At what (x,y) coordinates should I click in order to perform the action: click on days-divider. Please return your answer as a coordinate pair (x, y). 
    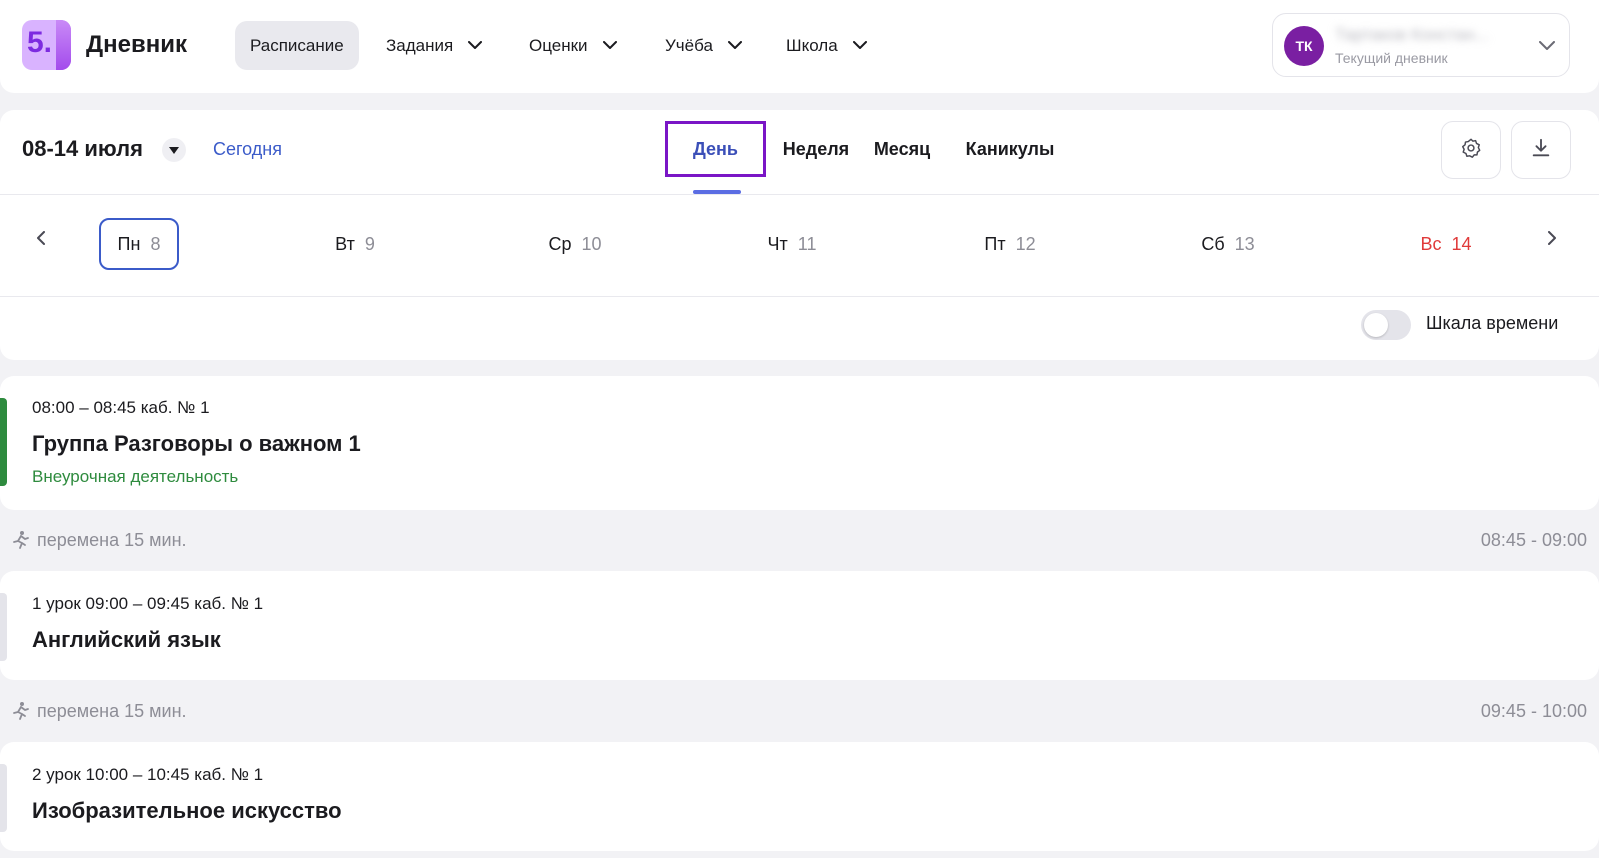
    Looking at the image, I should click on (799, 296).